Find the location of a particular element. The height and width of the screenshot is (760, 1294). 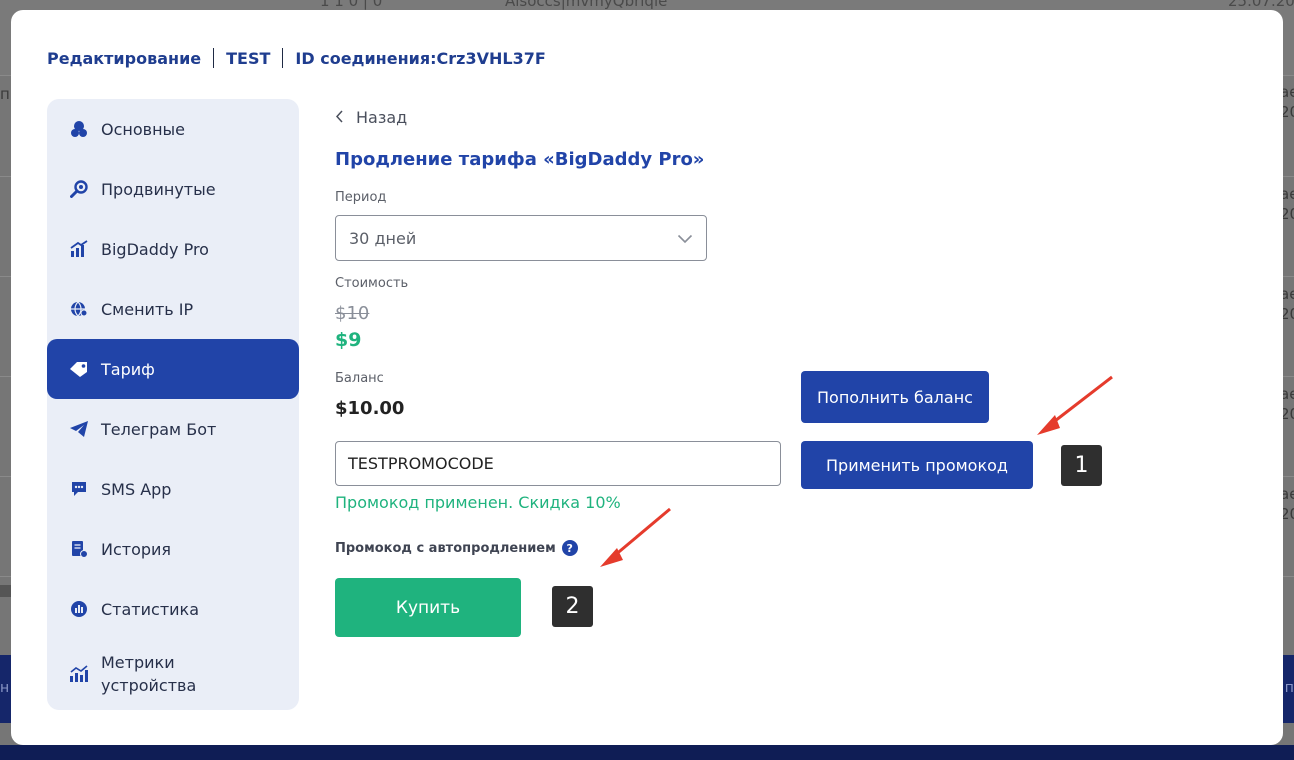

page-title: Продление тарифа «BigDaddy Pro» is located at coordinates (520, 159).